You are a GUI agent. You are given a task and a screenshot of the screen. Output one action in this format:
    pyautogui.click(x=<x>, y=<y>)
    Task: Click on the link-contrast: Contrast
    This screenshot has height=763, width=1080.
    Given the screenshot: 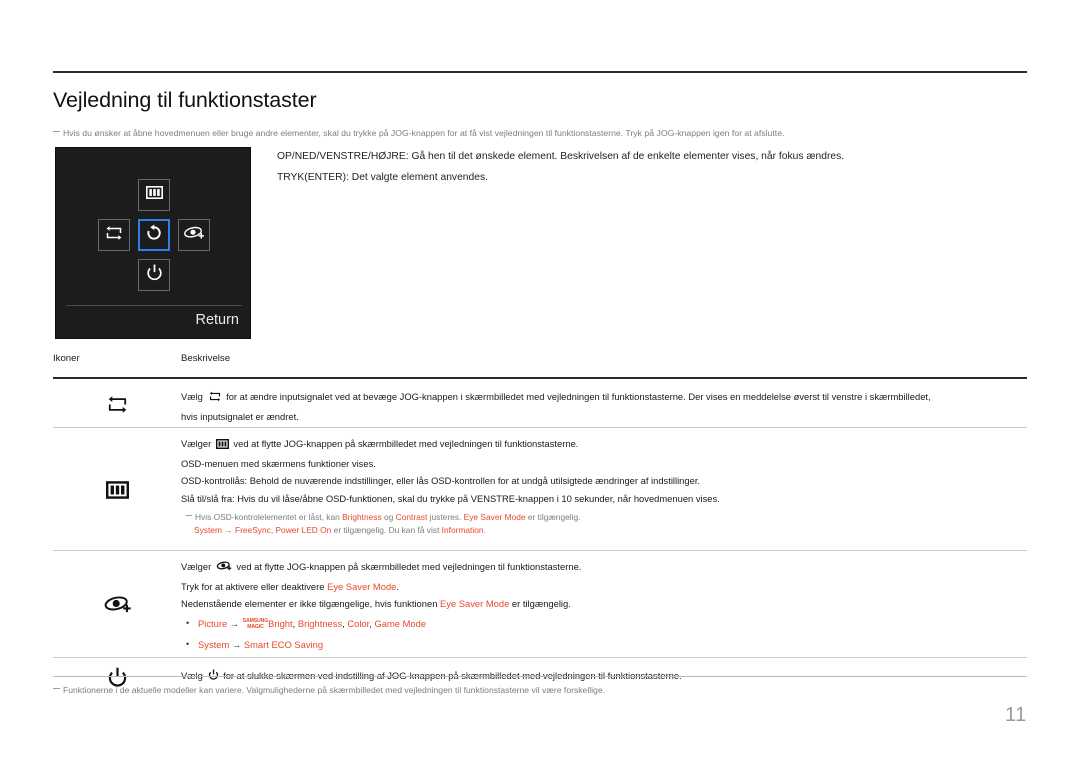 What is the action you would take?
    pyautogui.click(x=412, y=517)
    